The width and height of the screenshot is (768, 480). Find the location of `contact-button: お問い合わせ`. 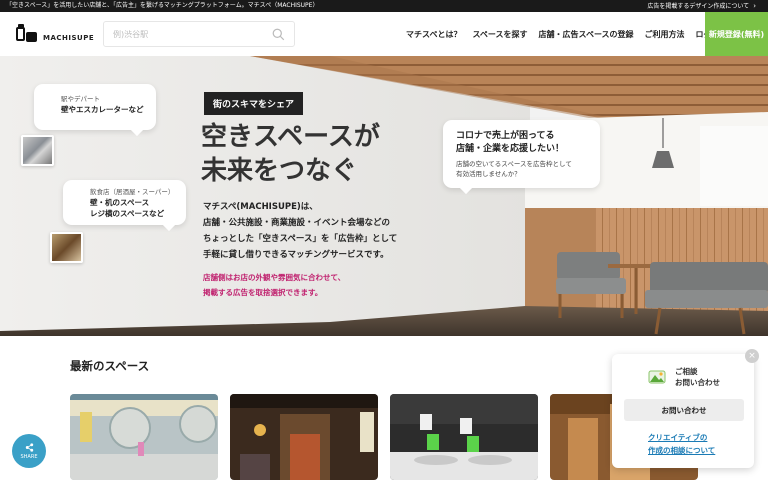

contact-button: お問い合わせ is located at coordinates (684, 410).